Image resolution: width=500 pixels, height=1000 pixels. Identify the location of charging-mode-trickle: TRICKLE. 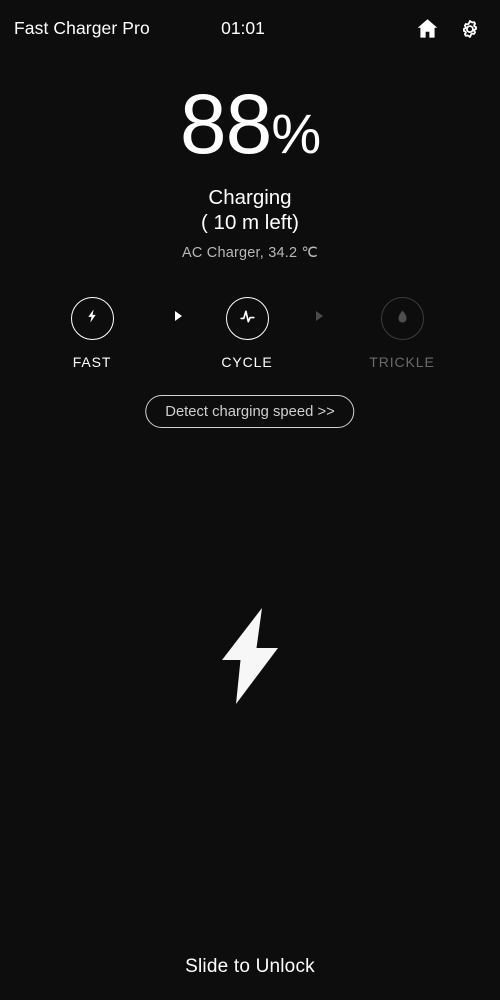
(402, 333).